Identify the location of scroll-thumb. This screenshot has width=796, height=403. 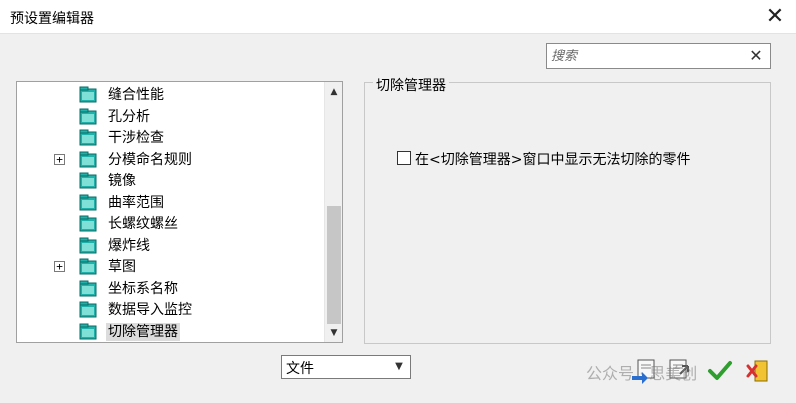
(334, 265).